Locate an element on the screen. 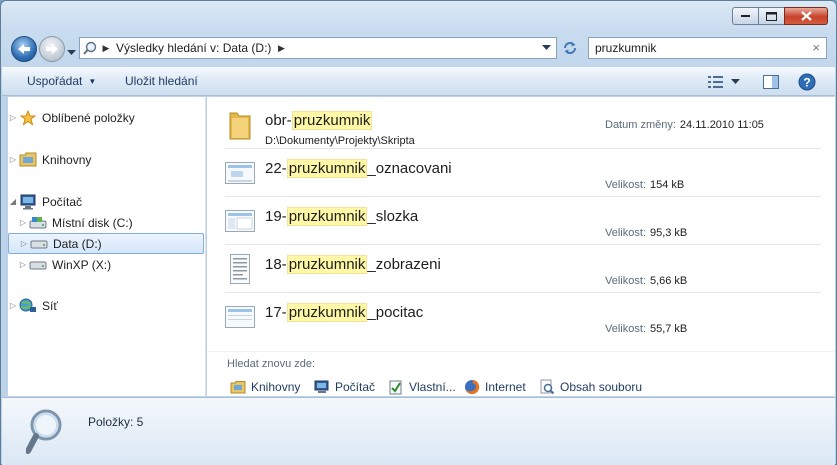 The image size is (837, 465). address-text: Výsledky hledání v: Data (D:) is located at coordinates (193, 48).